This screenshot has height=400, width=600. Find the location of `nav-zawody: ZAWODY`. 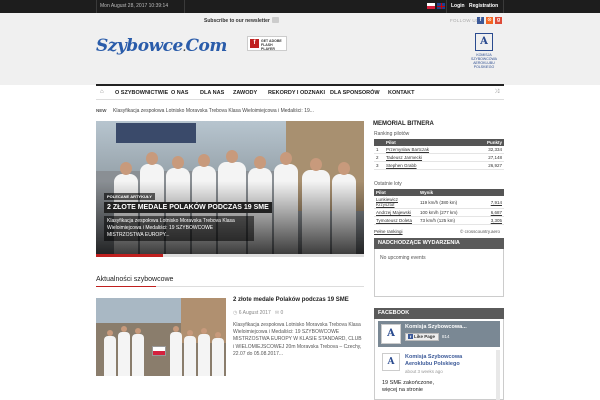

nav-zawody: ZAWODY is located at coordinates (245, 93).